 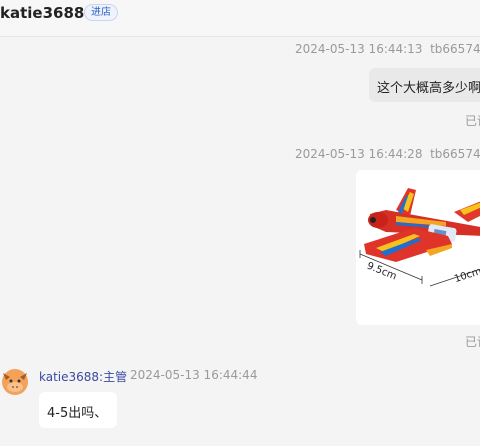 I want to click on chat-header: katie3688 进店, so click(x=240, y=18).